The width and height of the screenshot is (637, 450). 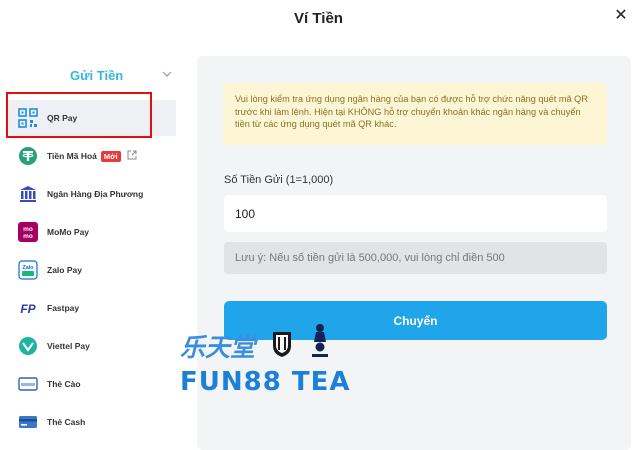 What do you see at coordinates (91, 270) in the screenshot?
I see `sidebar-item-zalopay: Zalo Zalo Pay` at bounding box center [91, 270].